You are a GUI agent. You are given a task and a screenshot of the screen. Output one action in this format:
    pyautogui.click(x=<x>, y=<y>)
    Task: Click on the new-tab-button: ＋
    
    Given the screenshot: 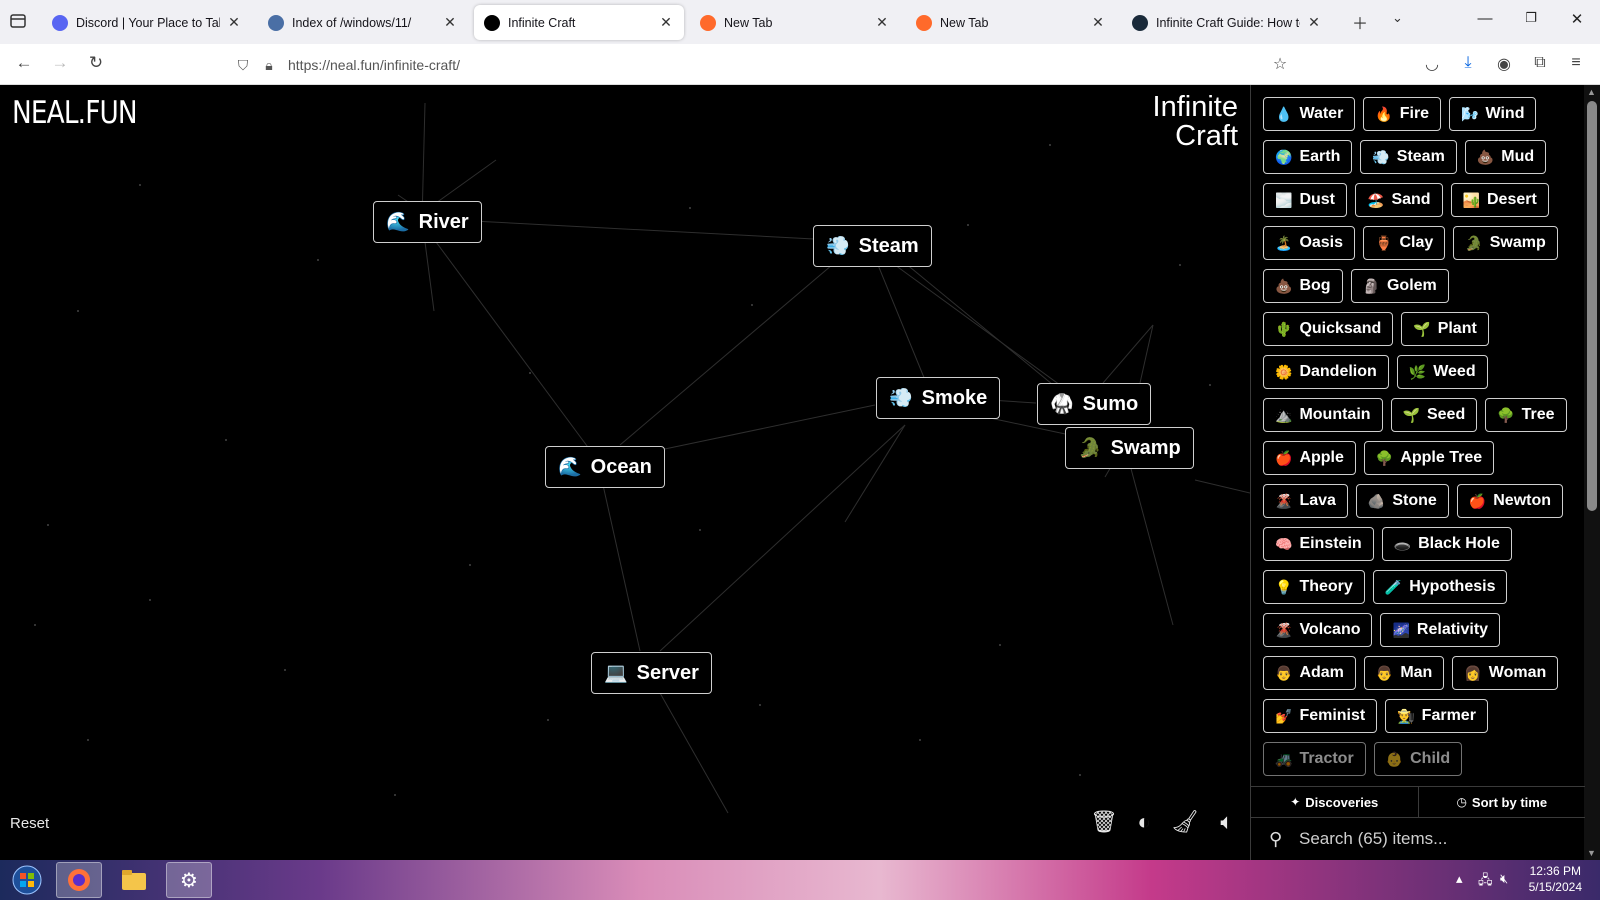 What is the action you would take?
    pyautogui.click(x=1360, y=22)
    